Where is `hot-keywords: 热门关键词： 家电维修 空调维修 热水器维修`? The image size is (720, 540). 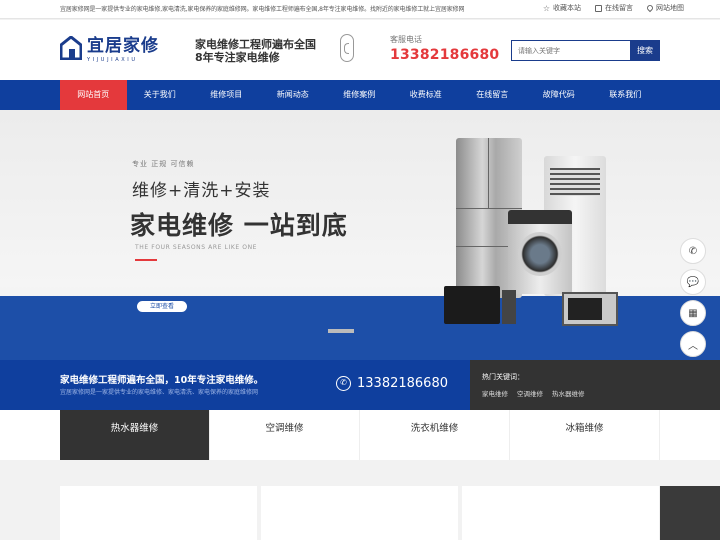 hot-keywords: 热门关键词： 家电维修 空调维修 热水器维修 is located at coordinates (595, 385).